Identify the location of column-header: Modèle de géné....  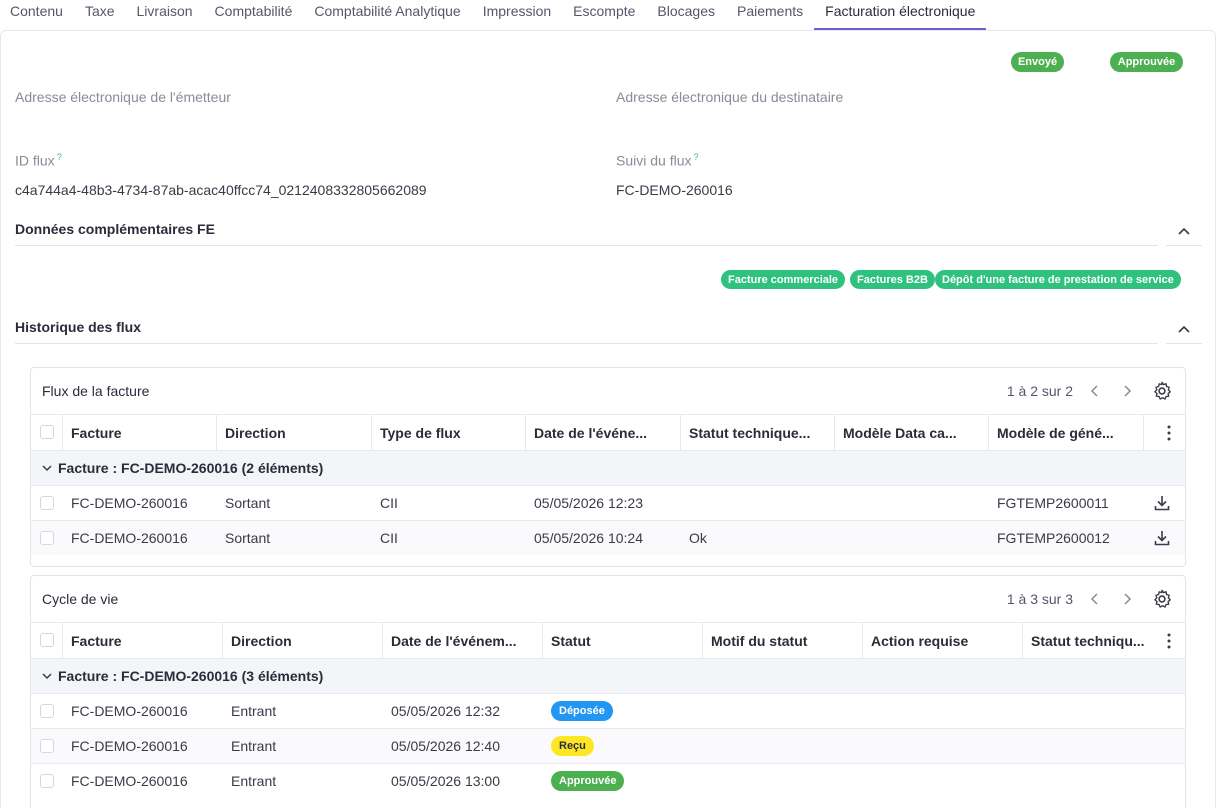
(1066, 432).